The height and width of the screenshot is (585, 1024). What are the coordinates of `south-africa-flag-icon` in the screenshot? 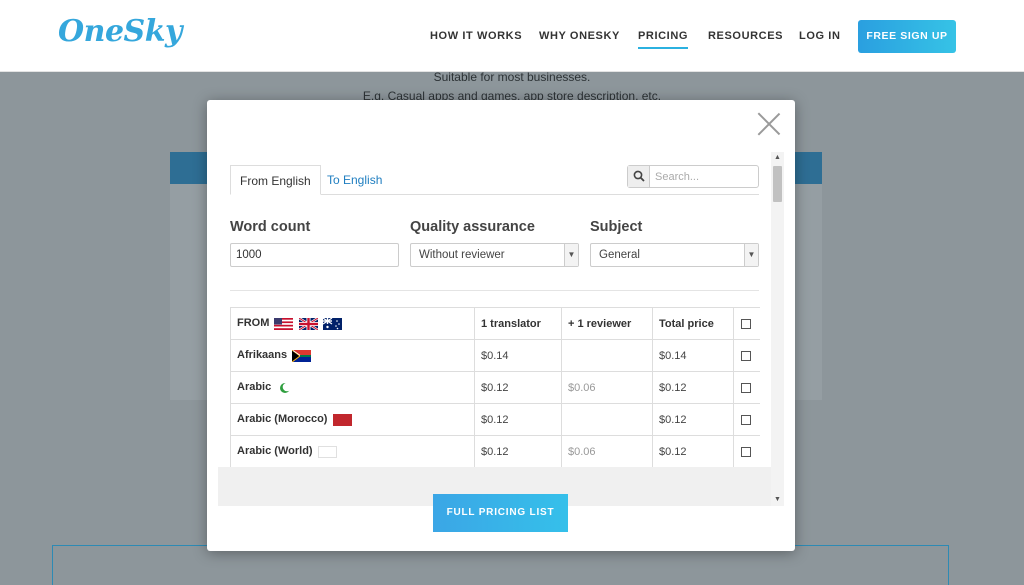 It's located at (302, 355).